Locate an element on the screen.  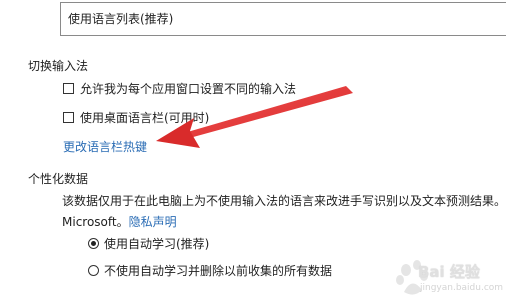
allow-per-app-input-method-label: 允许我为每个应用窗口设置不同的输入法 is located at coordinates (188, 88).